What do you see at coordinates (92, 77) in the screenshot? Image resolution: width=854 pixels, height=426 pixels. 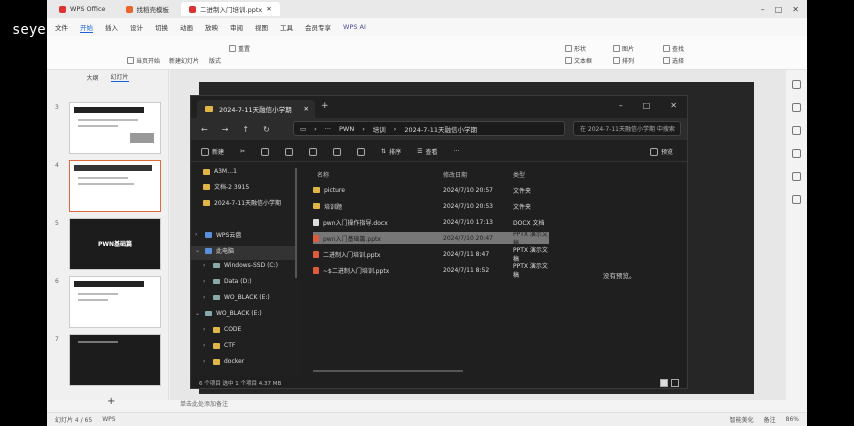 I see `tab-outline: 大纲` at bounding box center [92, 77].